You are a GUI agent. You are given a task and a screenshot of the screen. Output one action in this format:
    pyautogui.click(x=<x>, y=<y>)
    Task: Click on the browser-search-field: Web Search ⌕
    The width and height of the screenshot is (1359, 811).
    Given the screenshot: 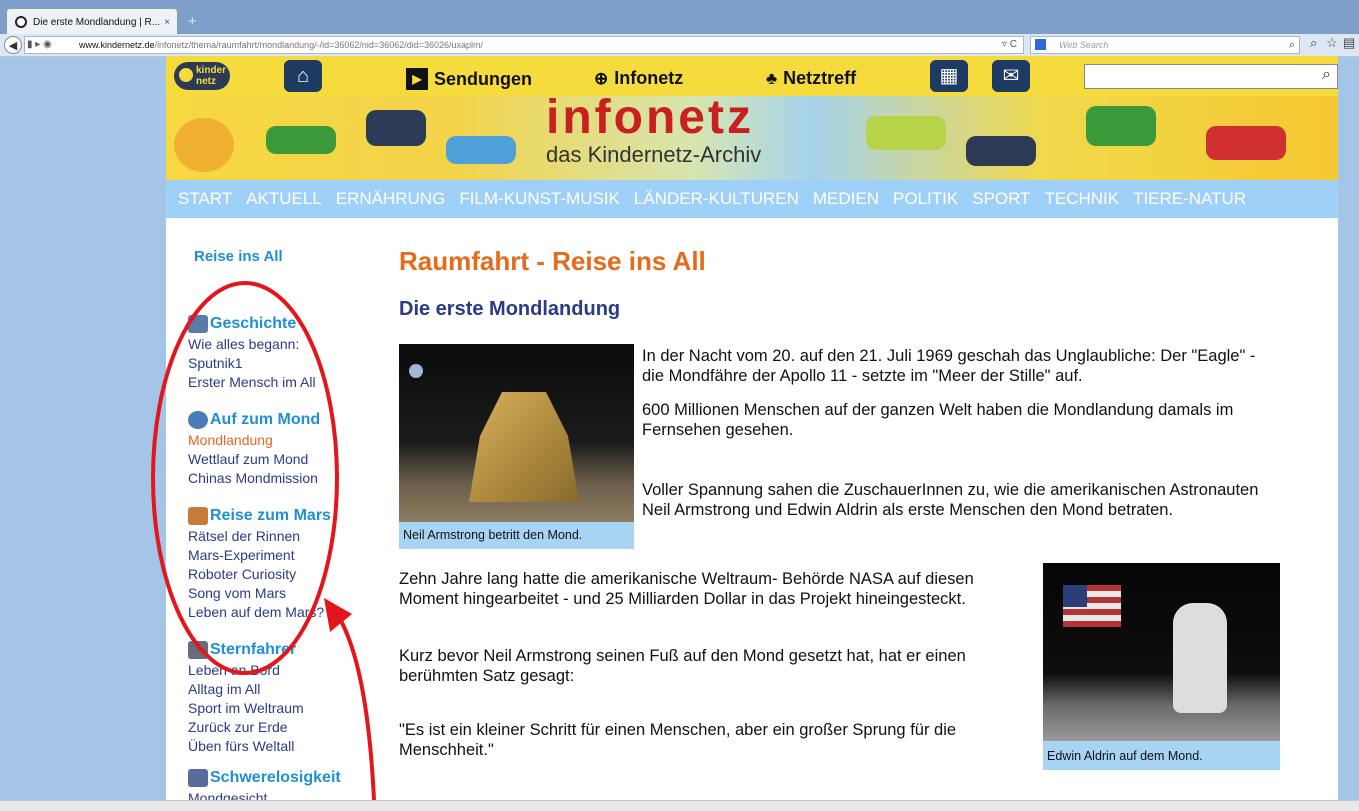 What is the action you would take?
    pyautogui.click(x=1165, y=45)
    